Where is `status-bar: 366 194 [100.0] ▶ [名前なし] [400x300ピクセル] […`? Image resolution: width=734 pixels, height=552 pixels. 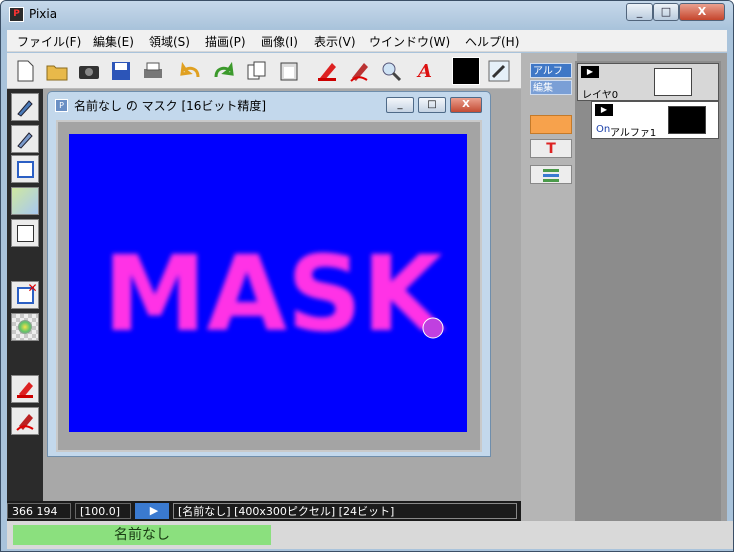
status-bar: 366 194 [100.0] ▶ [名前なし] [400x300ピクセル] [… is located at coordinates (264, 511).